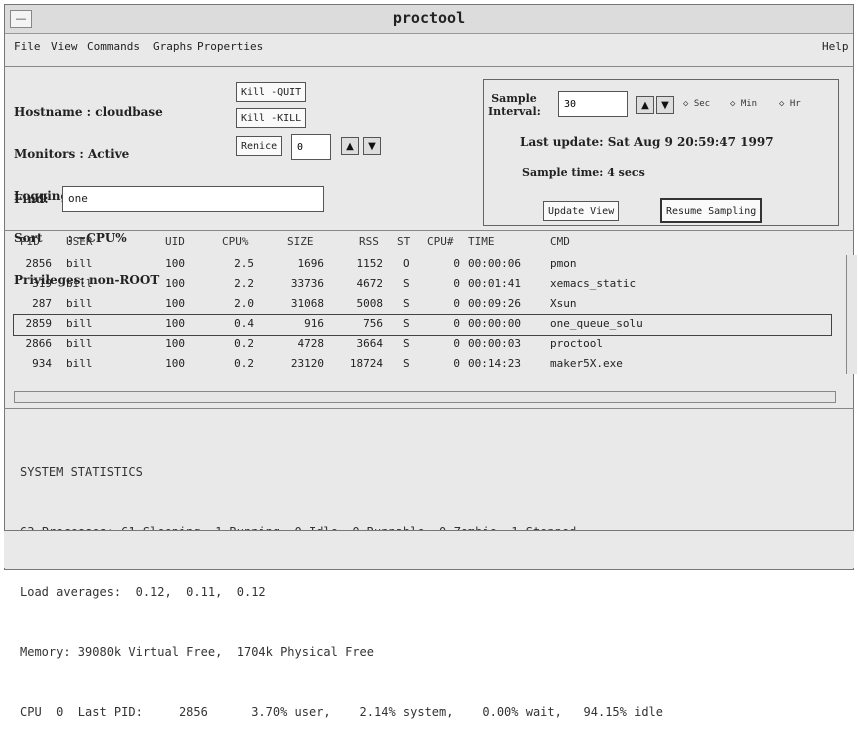  Describe the element at coordinates (481, 241) in the screenshot. I see `col-time: TIME` at that location.